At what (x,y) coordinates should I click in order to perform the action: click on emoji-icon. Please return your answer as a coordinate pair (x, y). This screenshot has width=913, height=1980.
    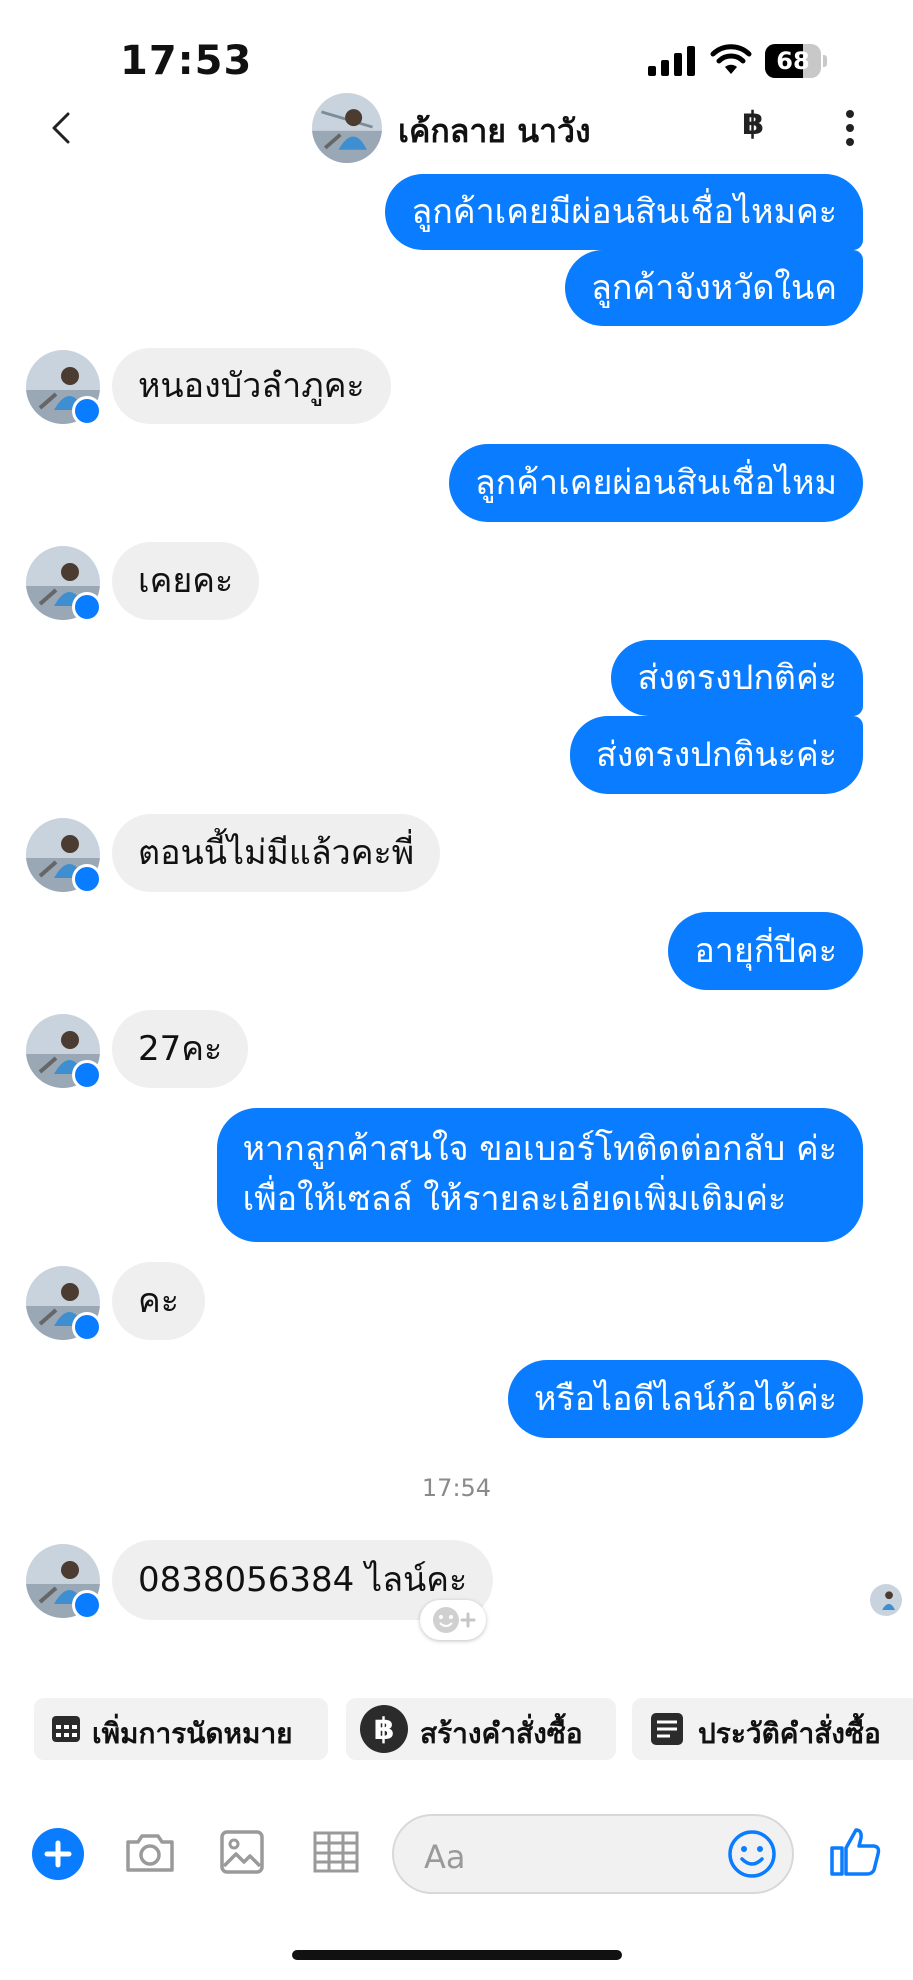
    Looking at the image, I should click on (752, 1854).